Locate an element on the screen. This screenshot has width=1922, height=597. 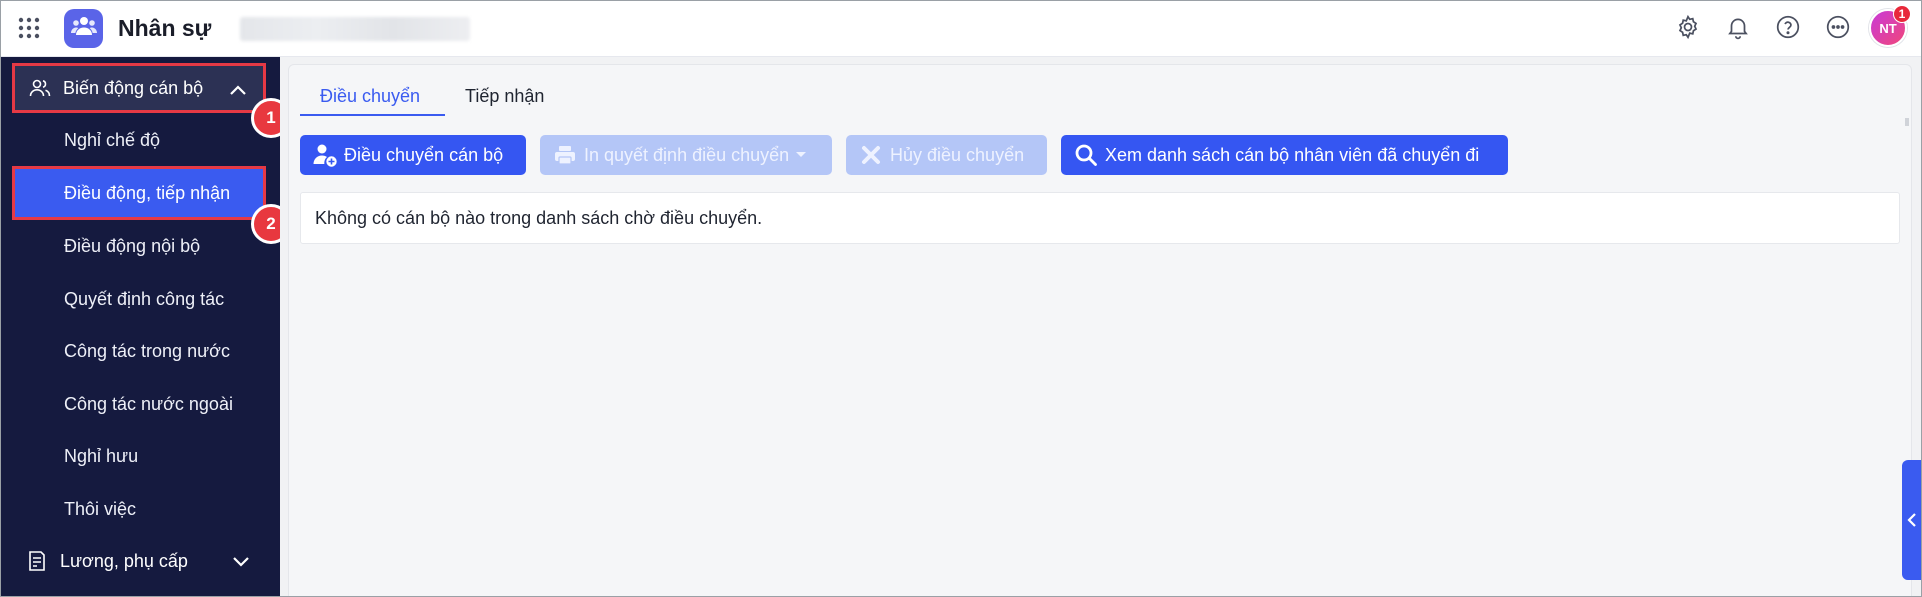
sidebar-item-leave-regime: Nghỉ chế độ is located at coordinates (112, 140).